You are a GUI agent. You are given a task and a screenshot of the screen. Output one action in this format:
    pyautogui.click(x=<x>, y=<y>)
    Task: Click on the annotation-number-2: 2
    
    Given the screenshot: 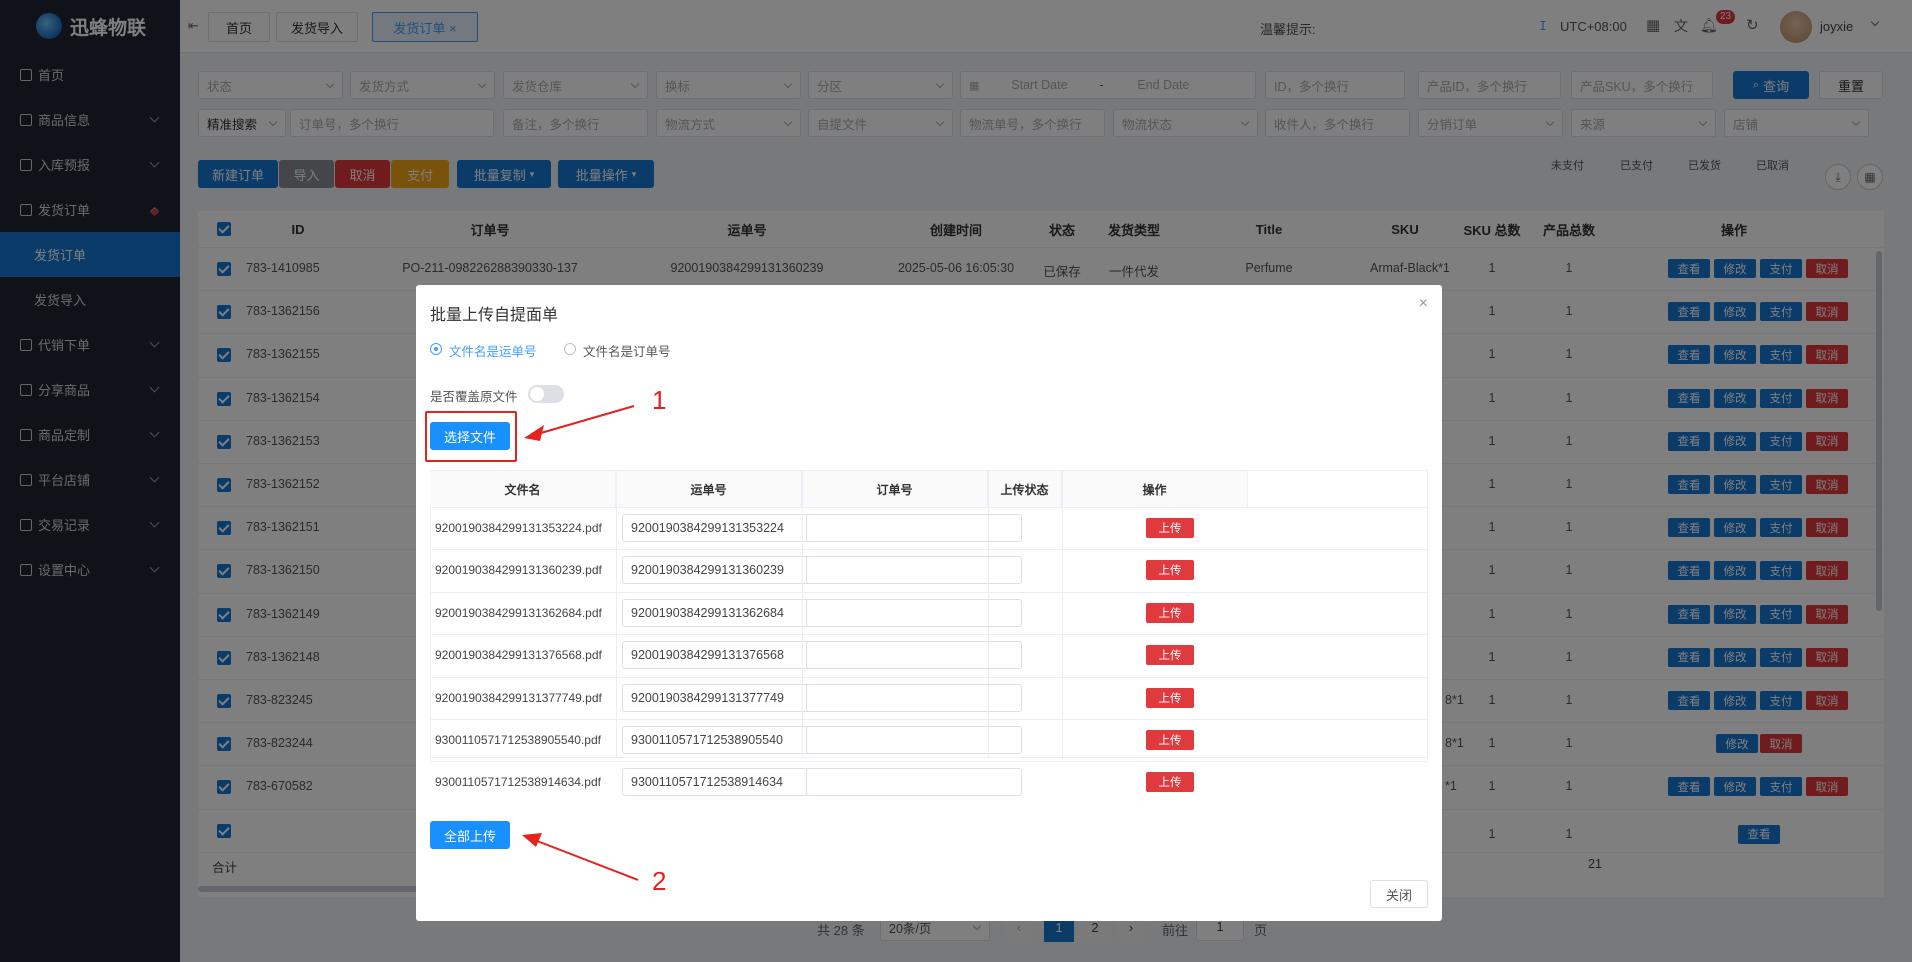 What is the action you would take?
    pyautogui.click(x=659, y=881)
    